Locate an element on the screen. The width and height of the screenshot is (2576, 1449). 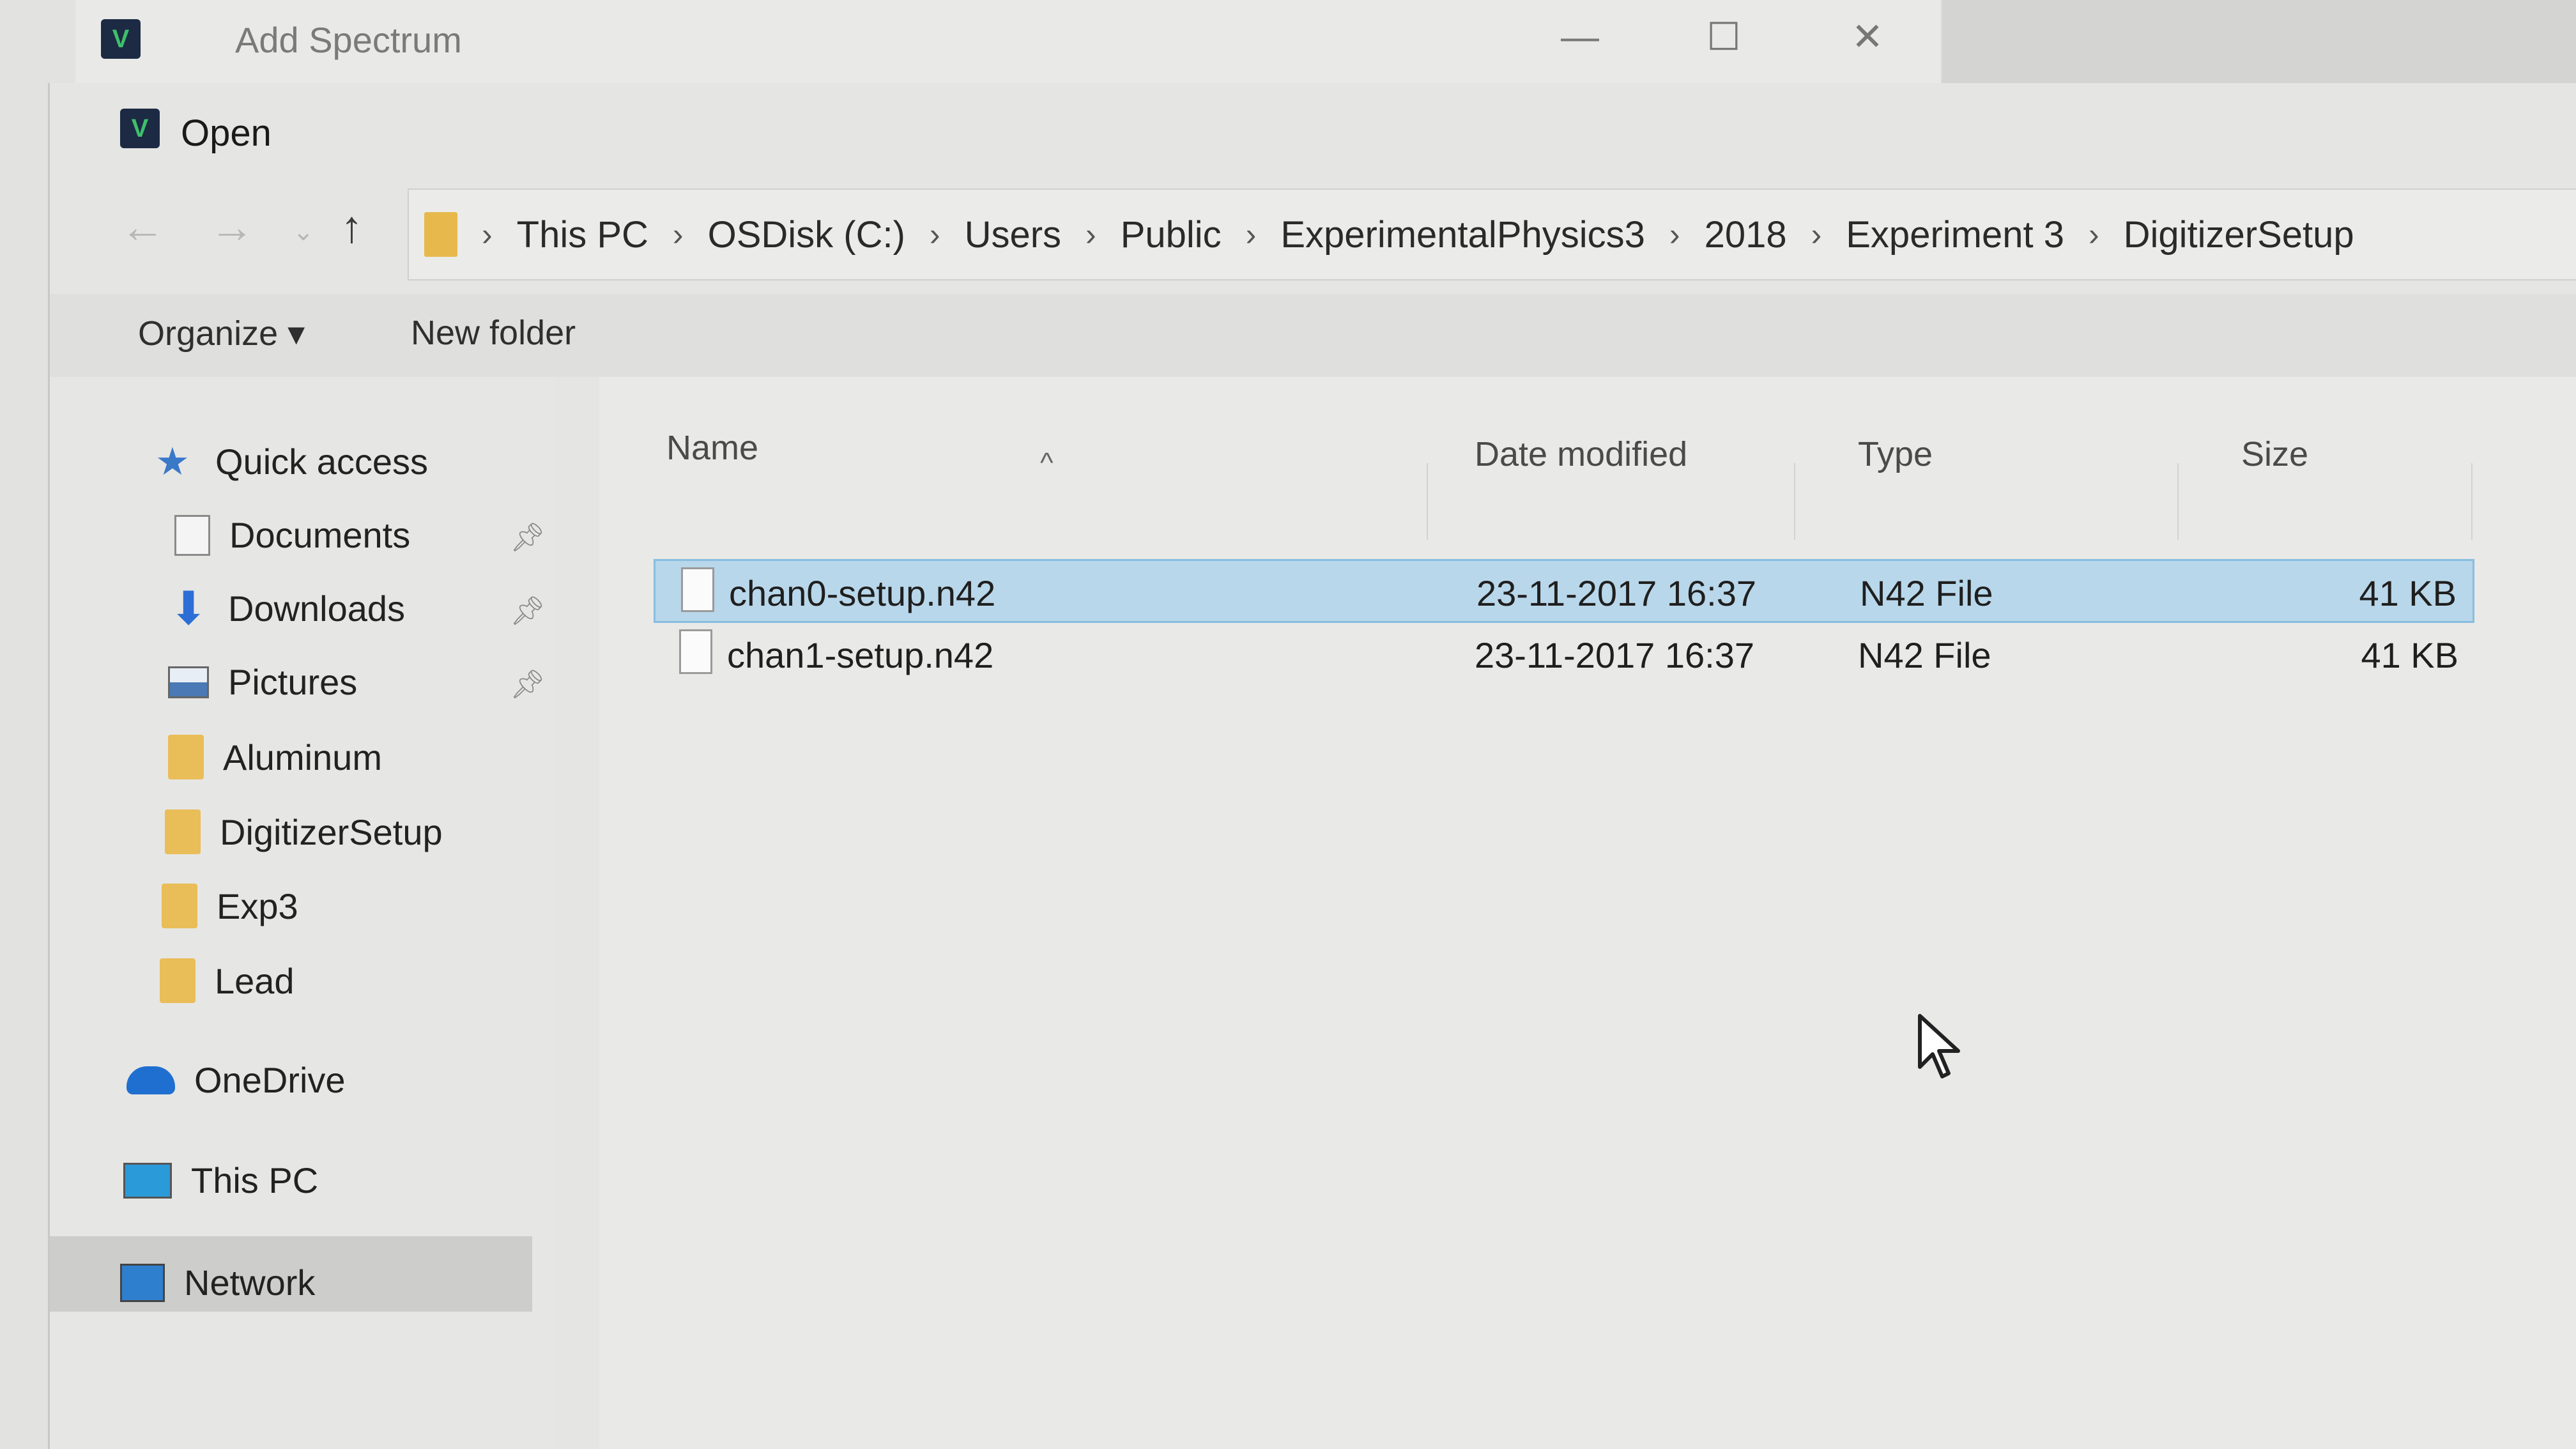
nav-item-quick-access: ★ Quick access is located at coordinates (291, 461).